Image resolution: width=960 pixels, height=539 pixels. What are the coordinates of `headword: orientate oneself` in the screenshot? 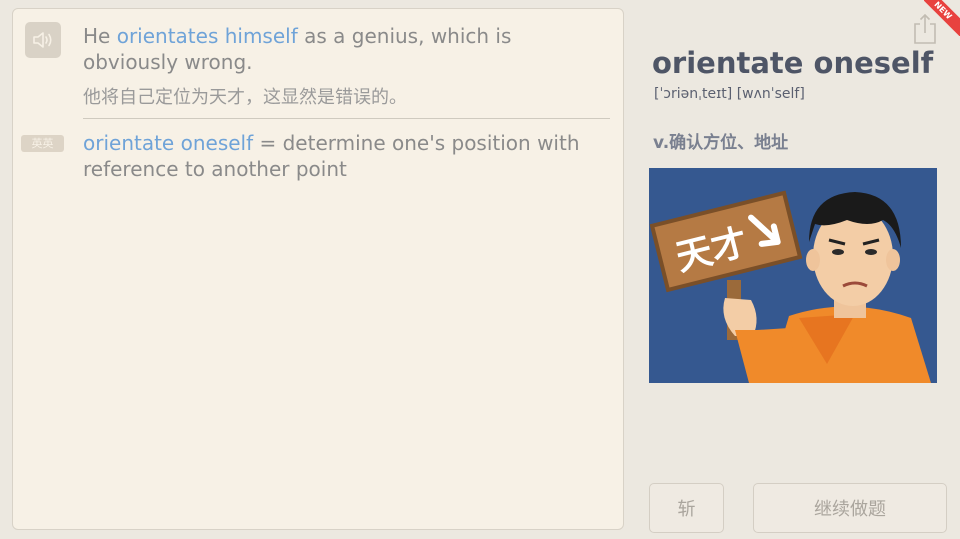 It's located at (793, 63).